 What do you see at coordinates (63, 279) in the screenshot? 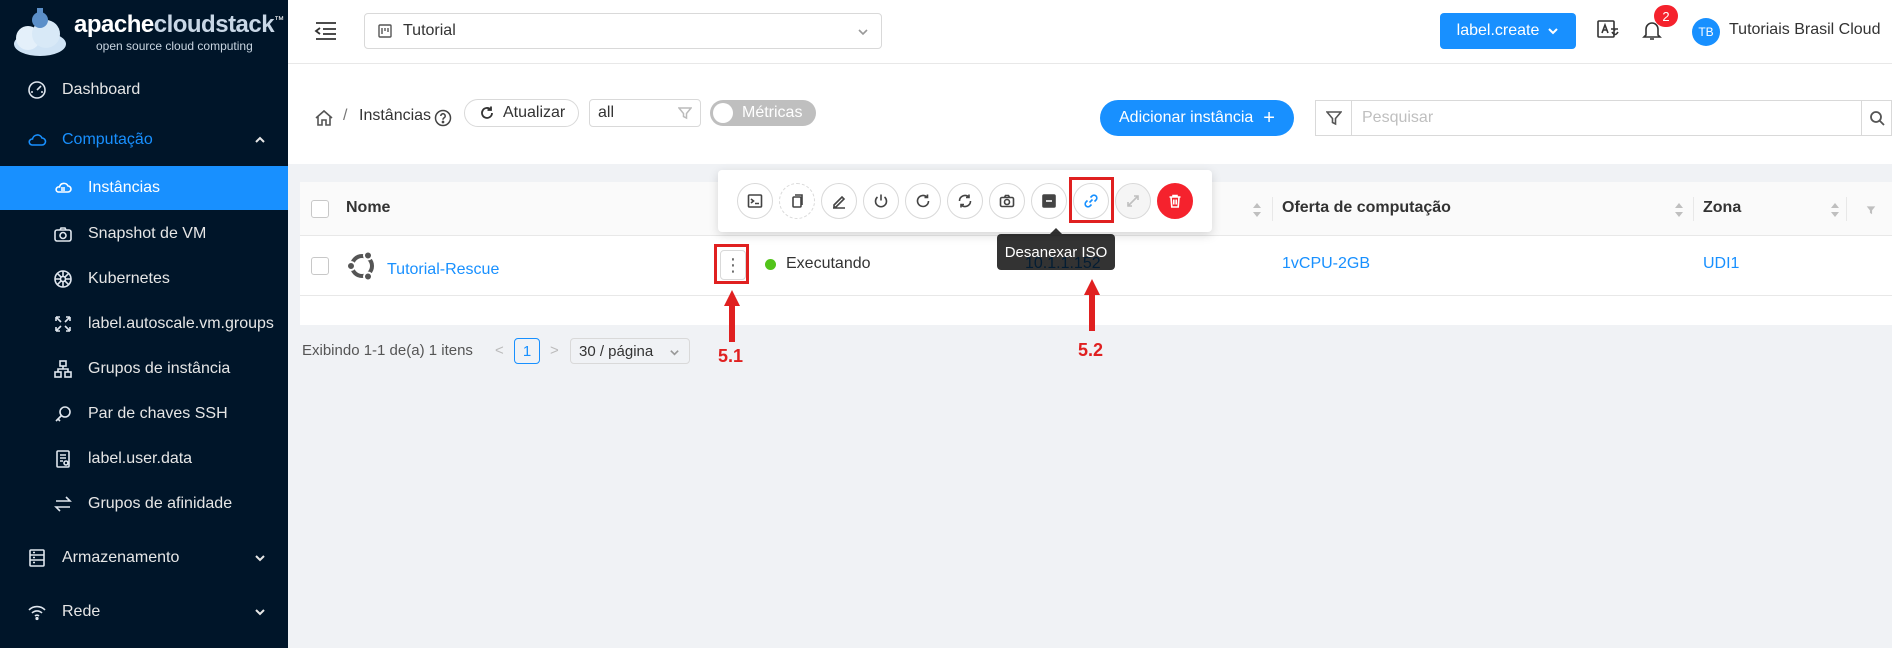
I see `kubernetes-icon` at bounding box center [63, 279].